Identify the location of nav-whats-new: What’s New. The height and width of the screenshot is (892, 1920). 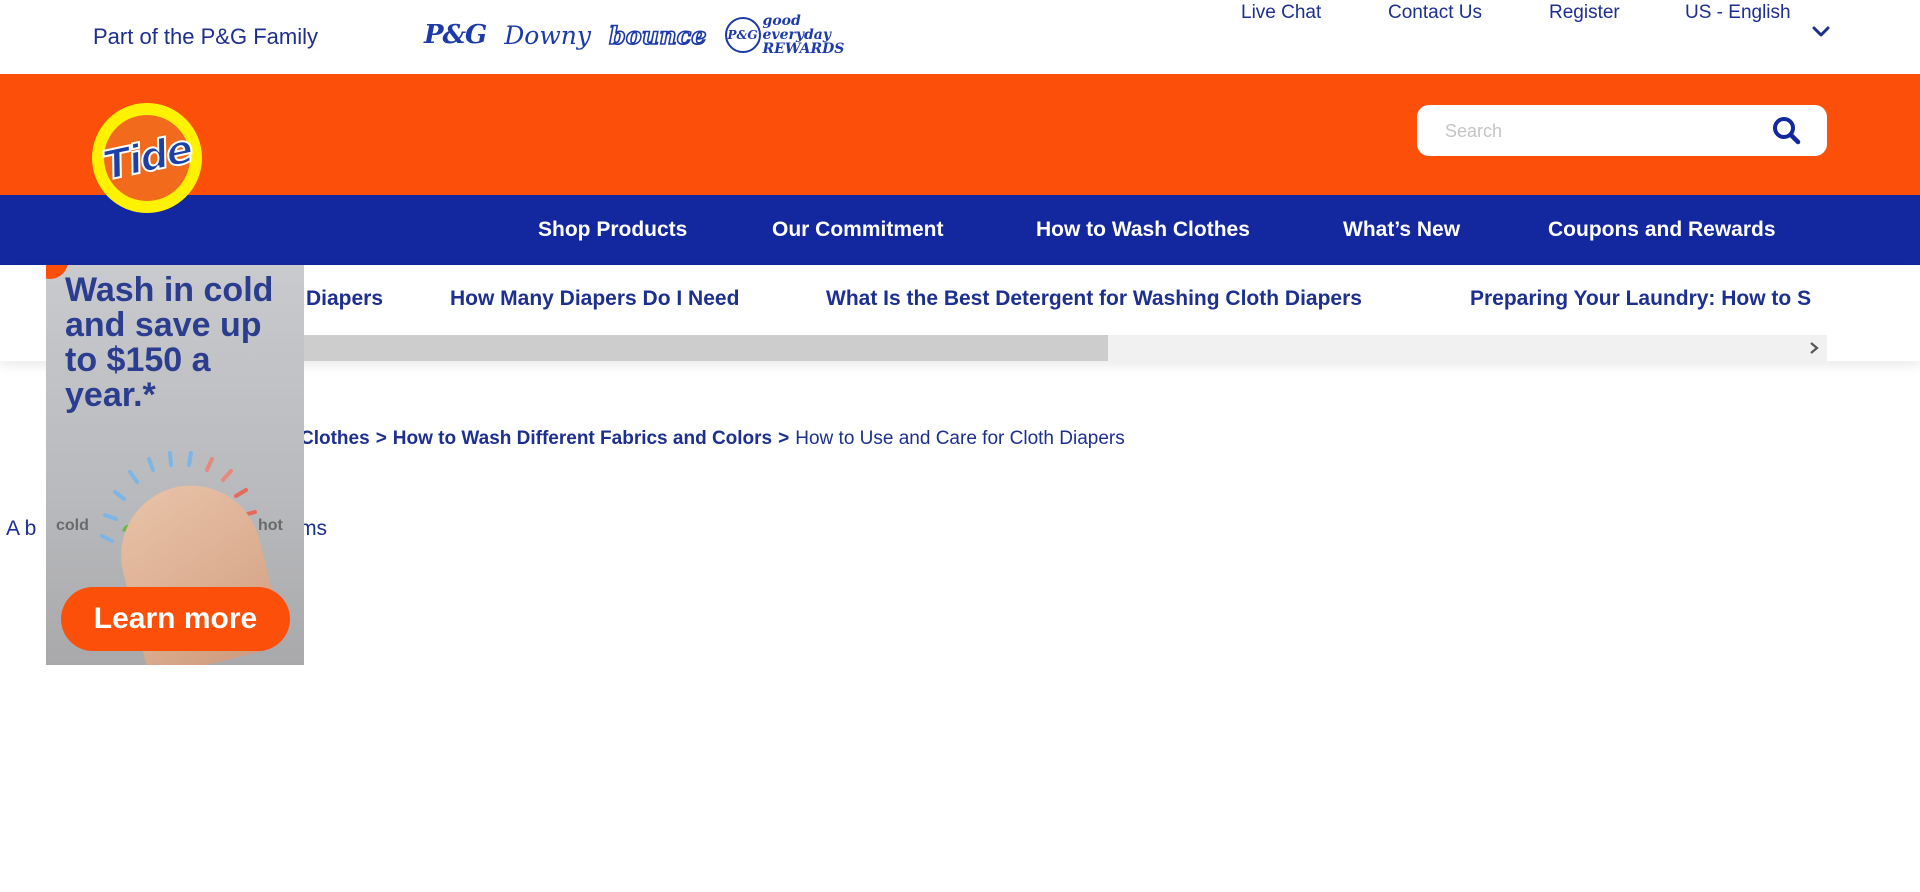
(1401, 230).